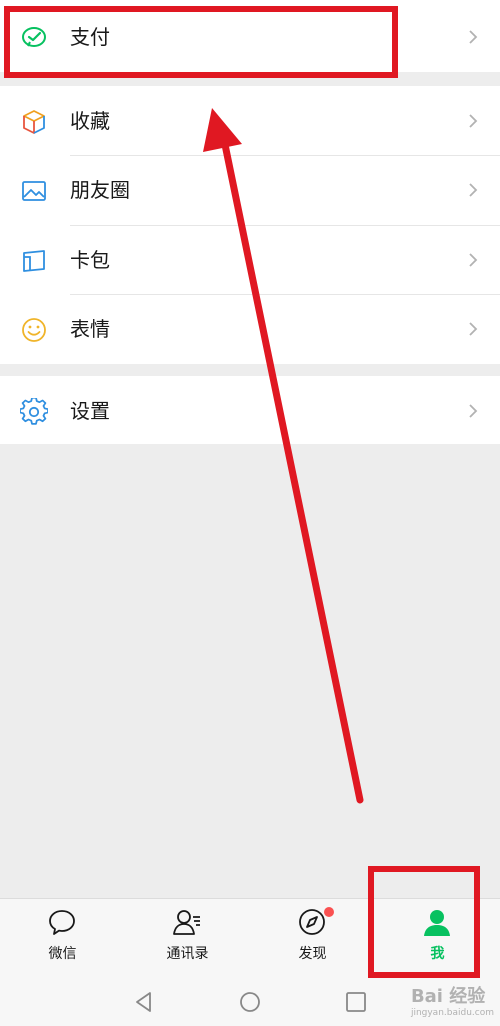  What do you see at coordinates (187, 954) in the screenshot?
I see `tab-label: 通讯录` at bounding box center [187, 954].